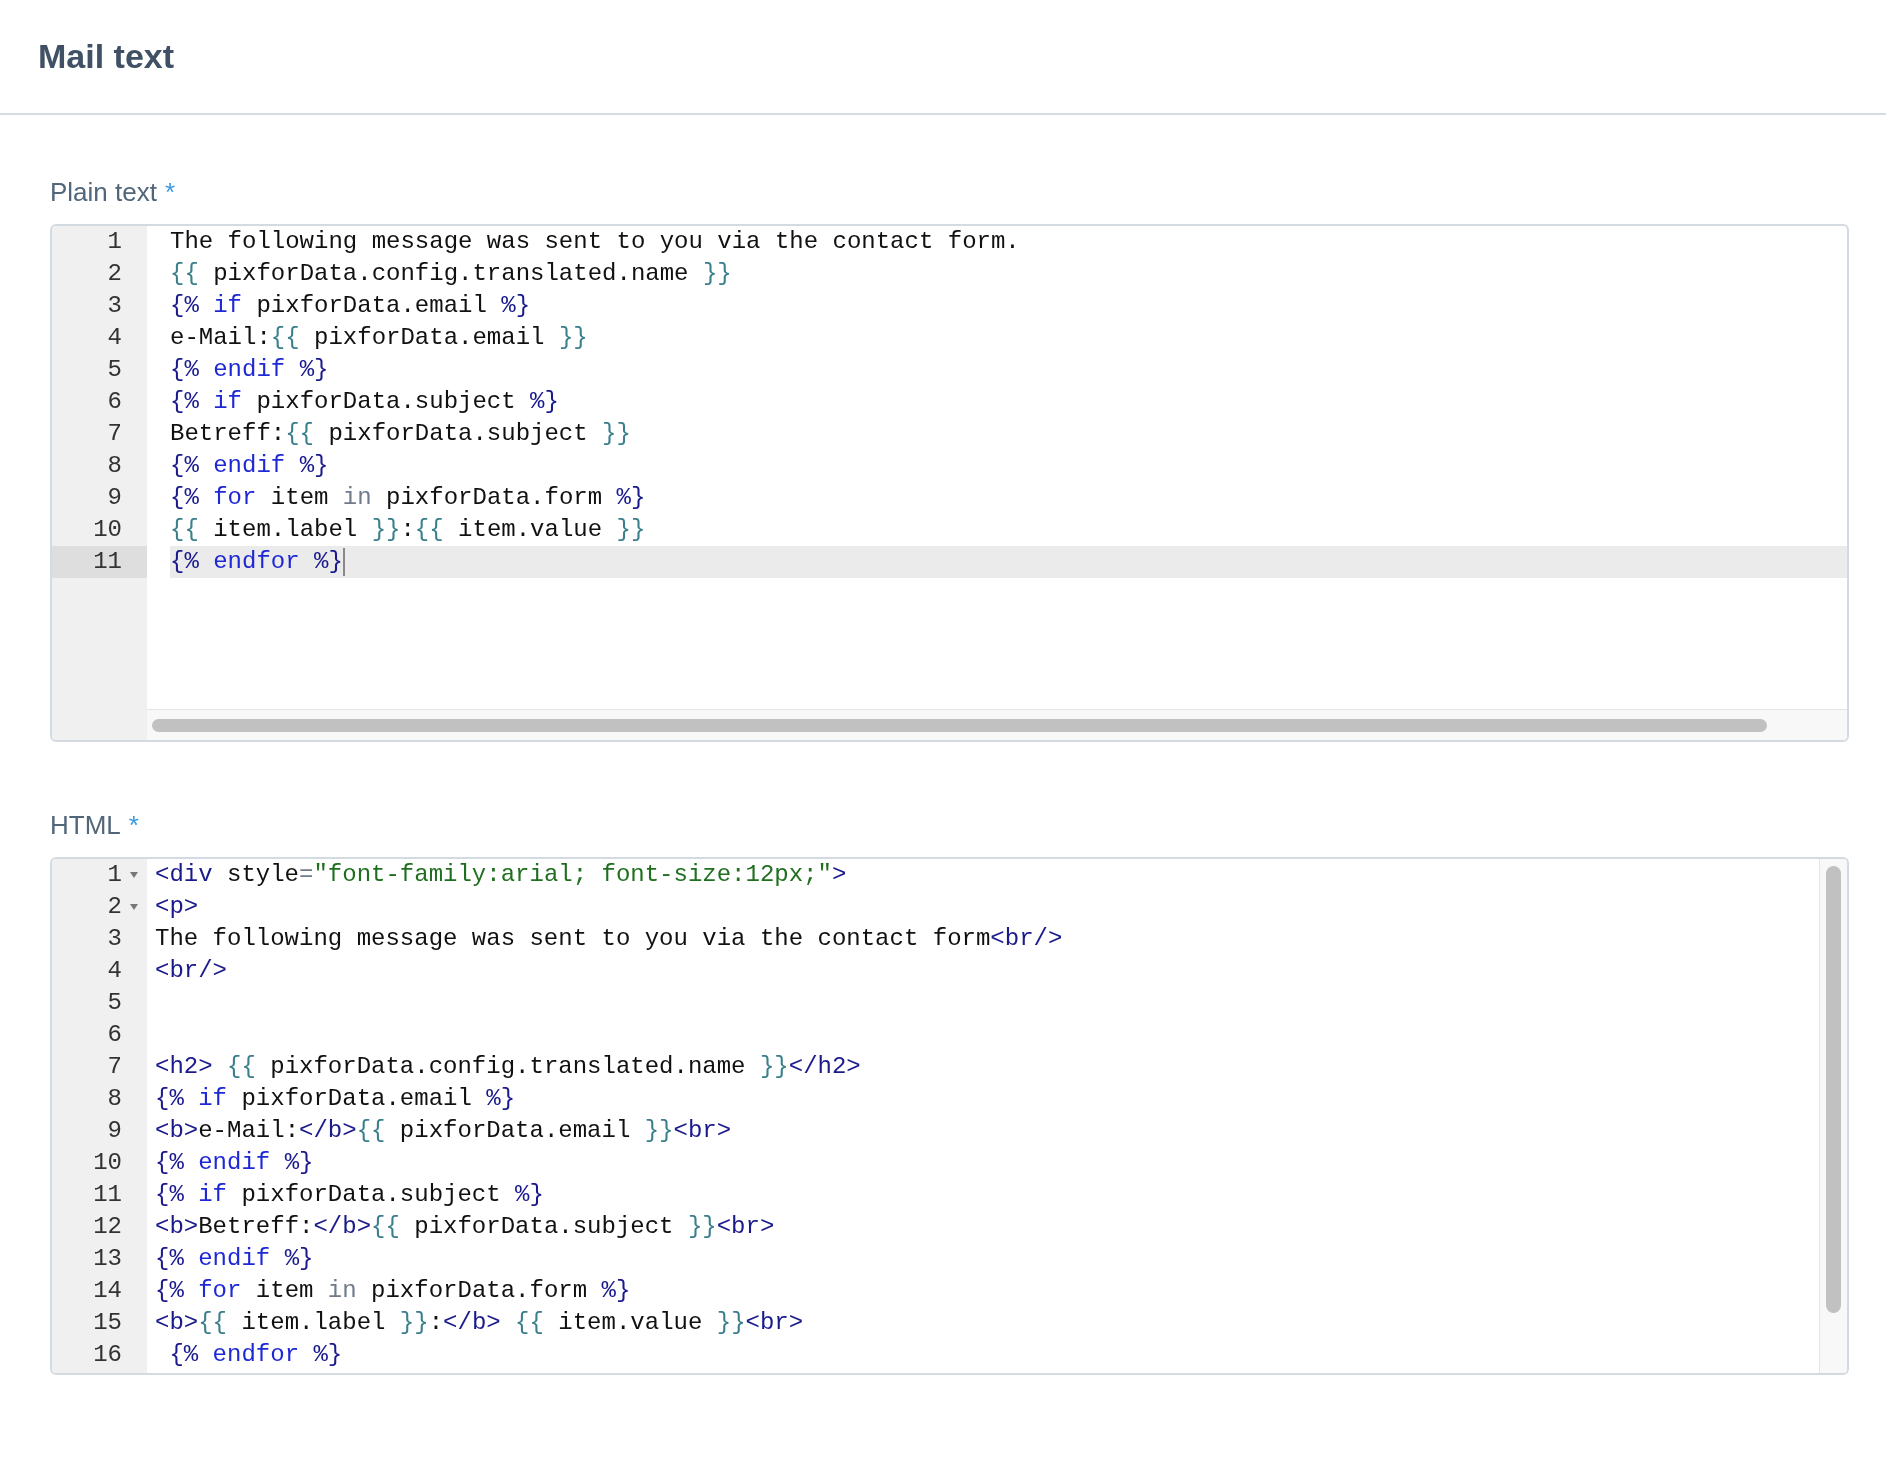 This screenshot has height=1464, width=1886. What do you see at coordinates (408, 530) in the screenshot?
I see `code-line: {{ item.label }}:{{ item.value }}` at bounding box center [408, 530].